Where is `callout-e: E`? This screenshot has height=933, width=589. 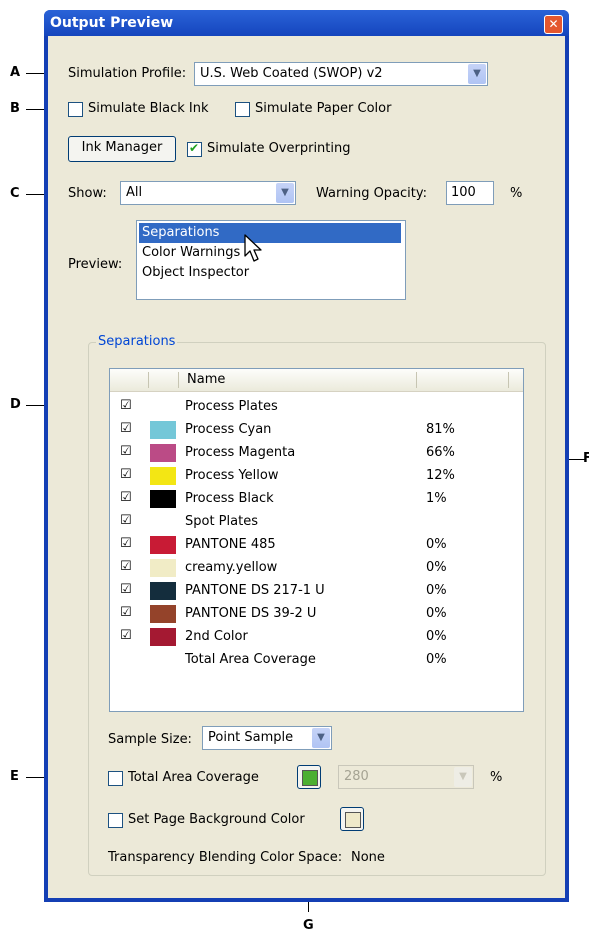 callout-e: E is located at coordinates (14, 776).